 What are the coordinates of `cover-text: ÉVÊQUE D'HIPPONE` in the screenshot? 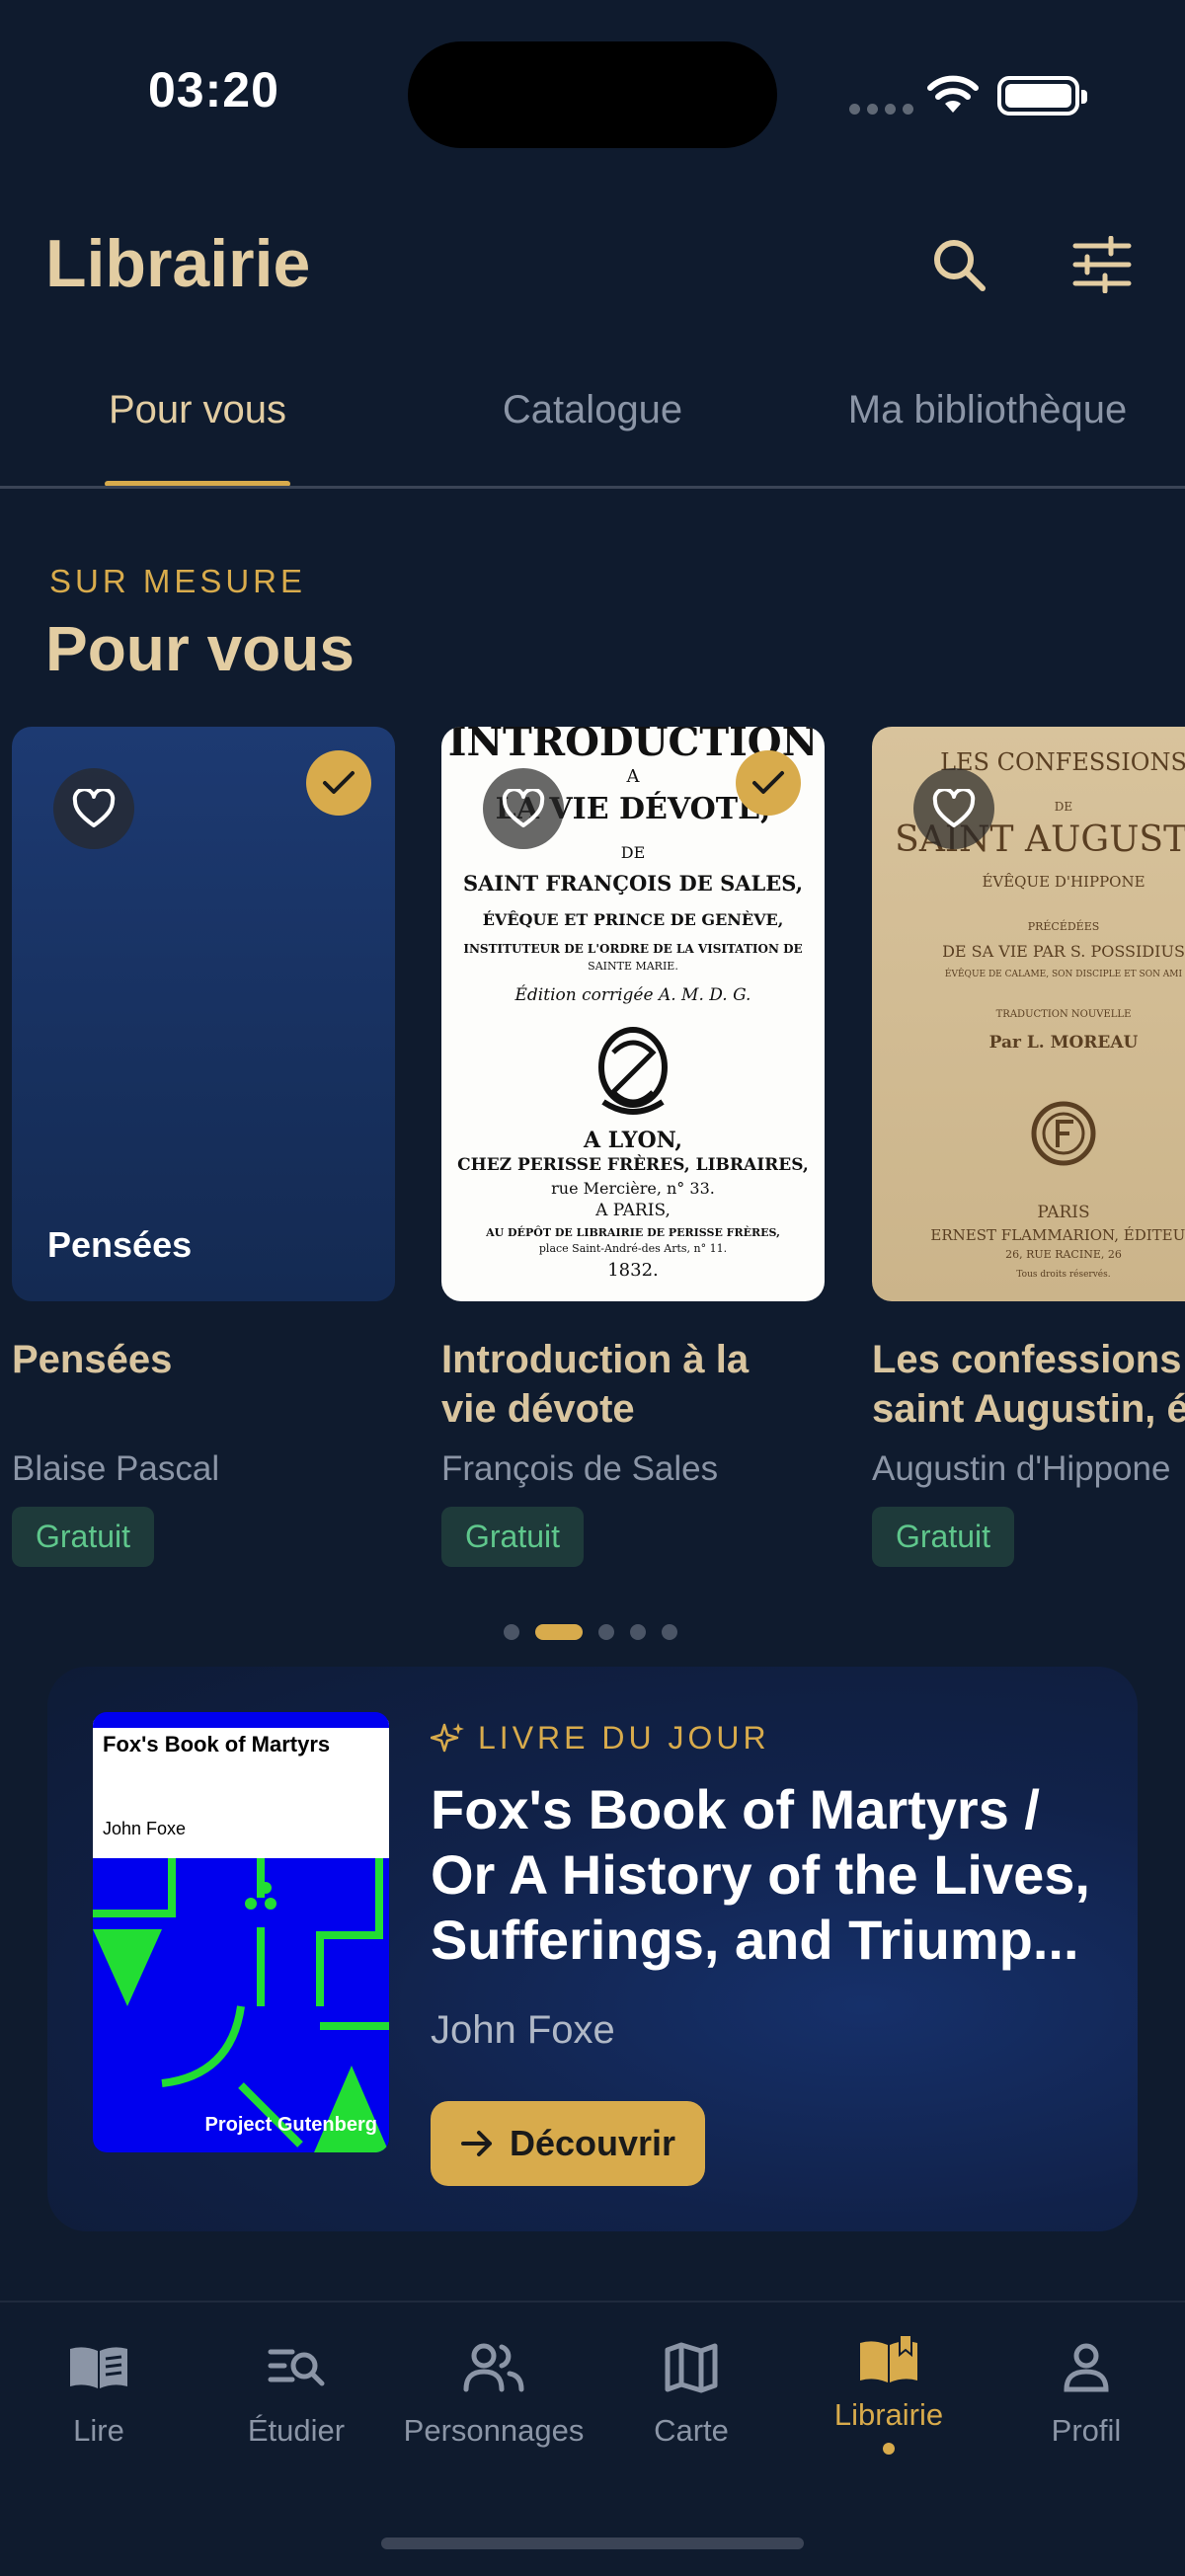 It's located at (1064, 882).